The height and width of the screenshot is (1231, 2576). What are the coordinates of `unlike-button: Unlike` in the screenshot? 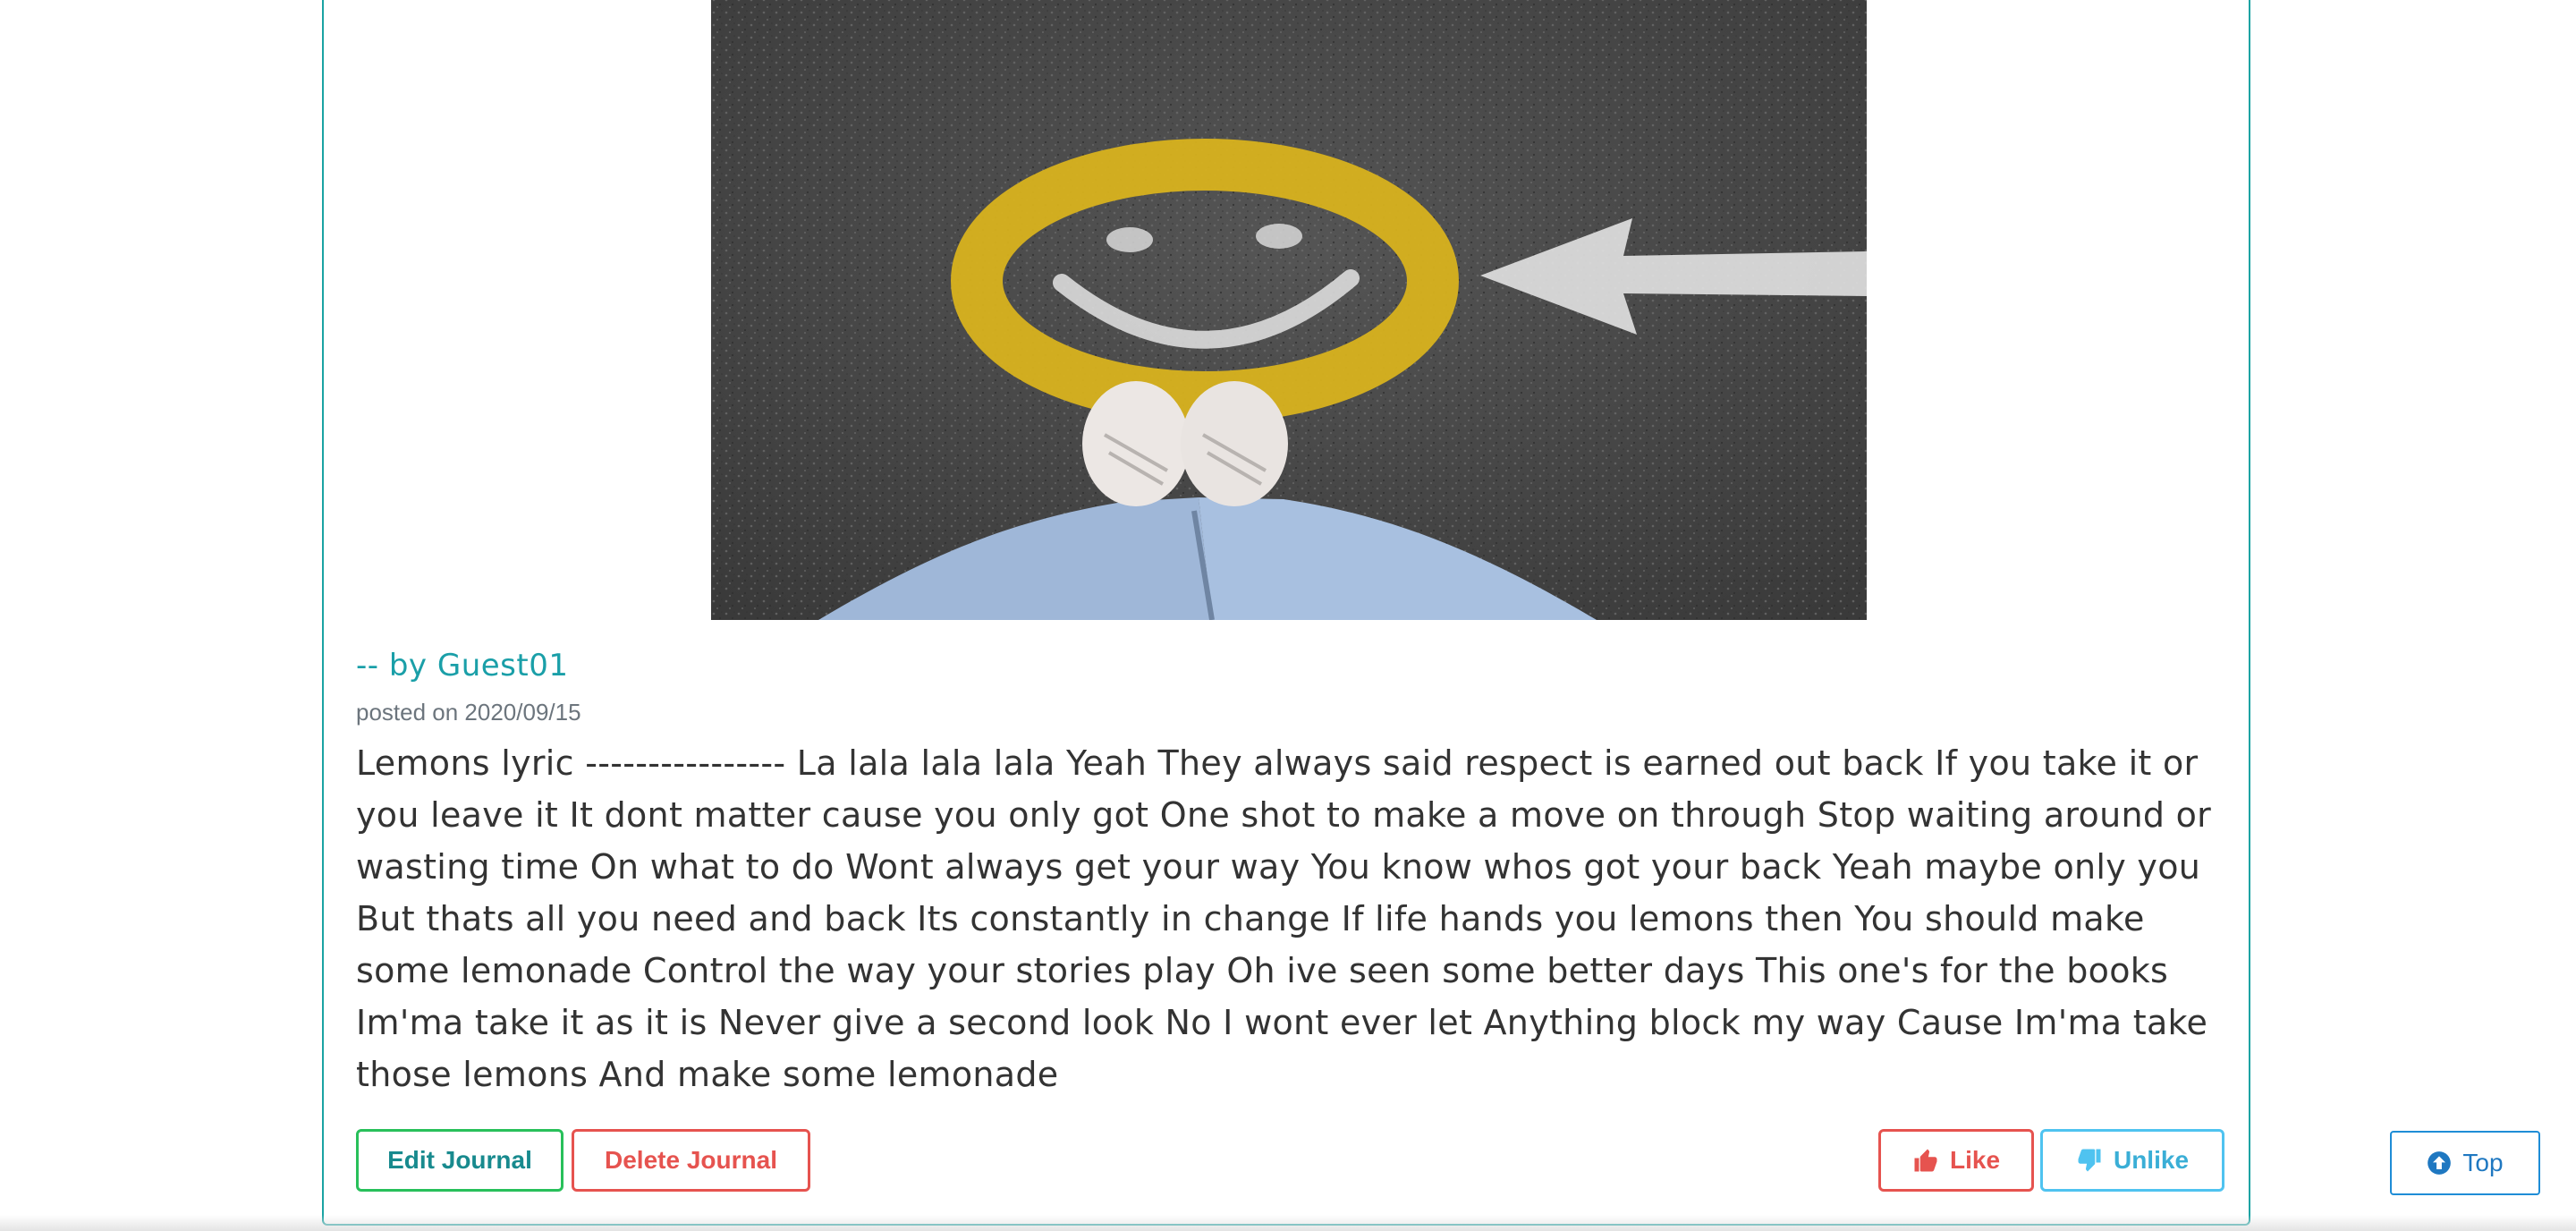 It's located at (2132, 1160).